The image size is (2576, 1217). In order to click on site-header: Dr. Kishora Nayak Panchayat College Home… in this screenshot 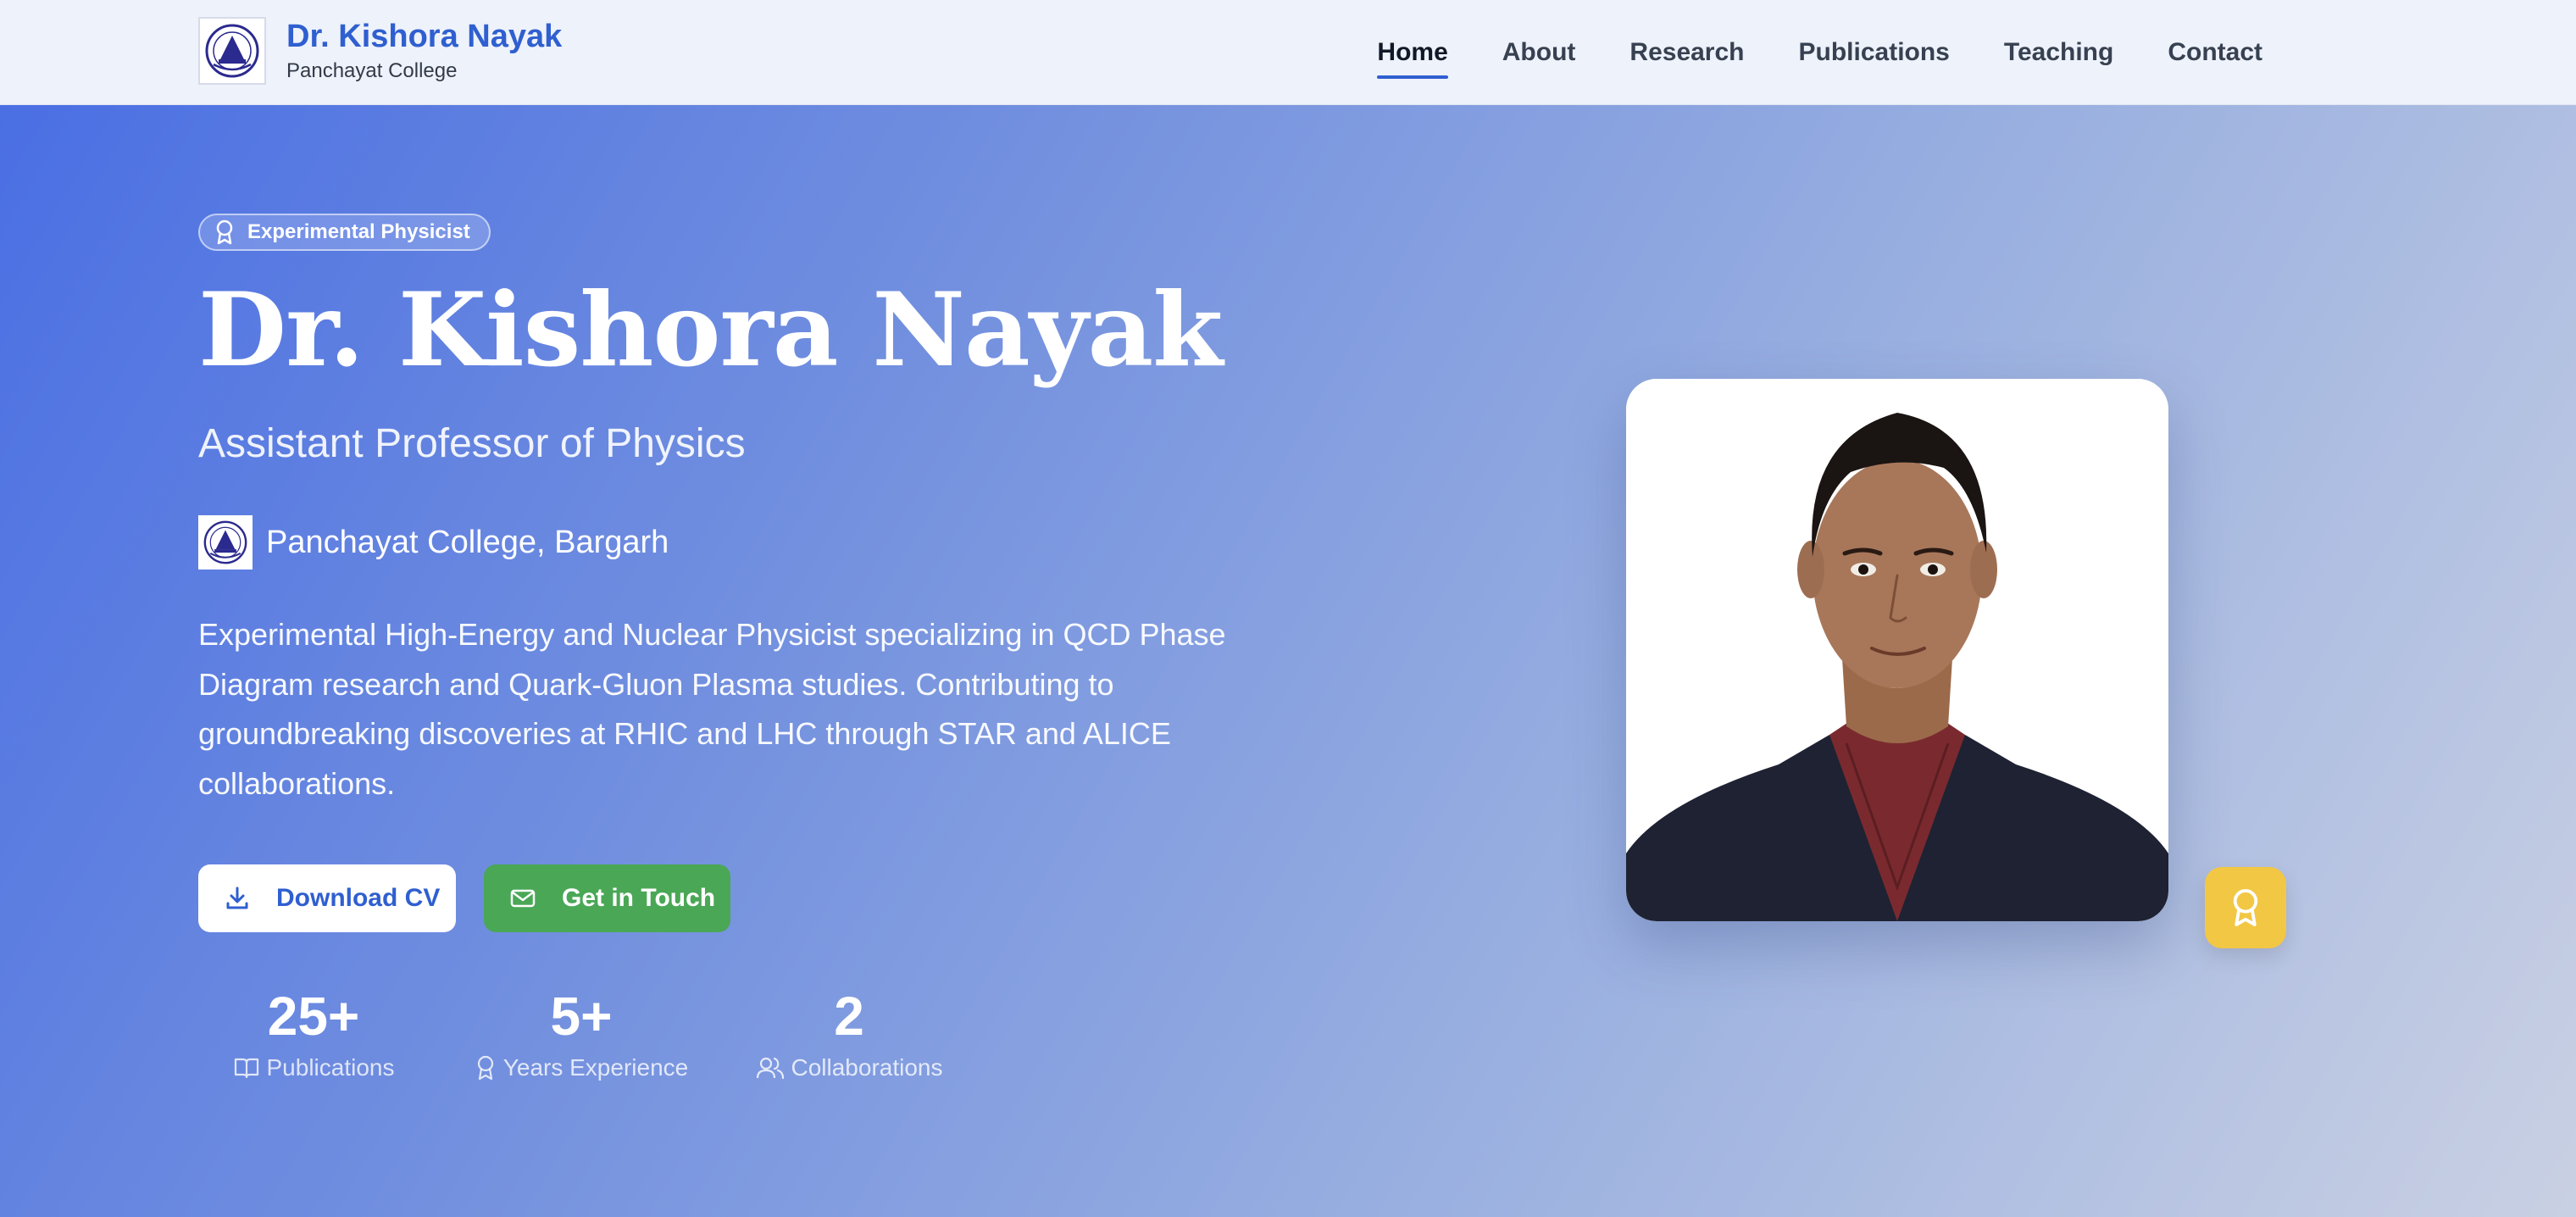, I will do `click(1288, 52)`.